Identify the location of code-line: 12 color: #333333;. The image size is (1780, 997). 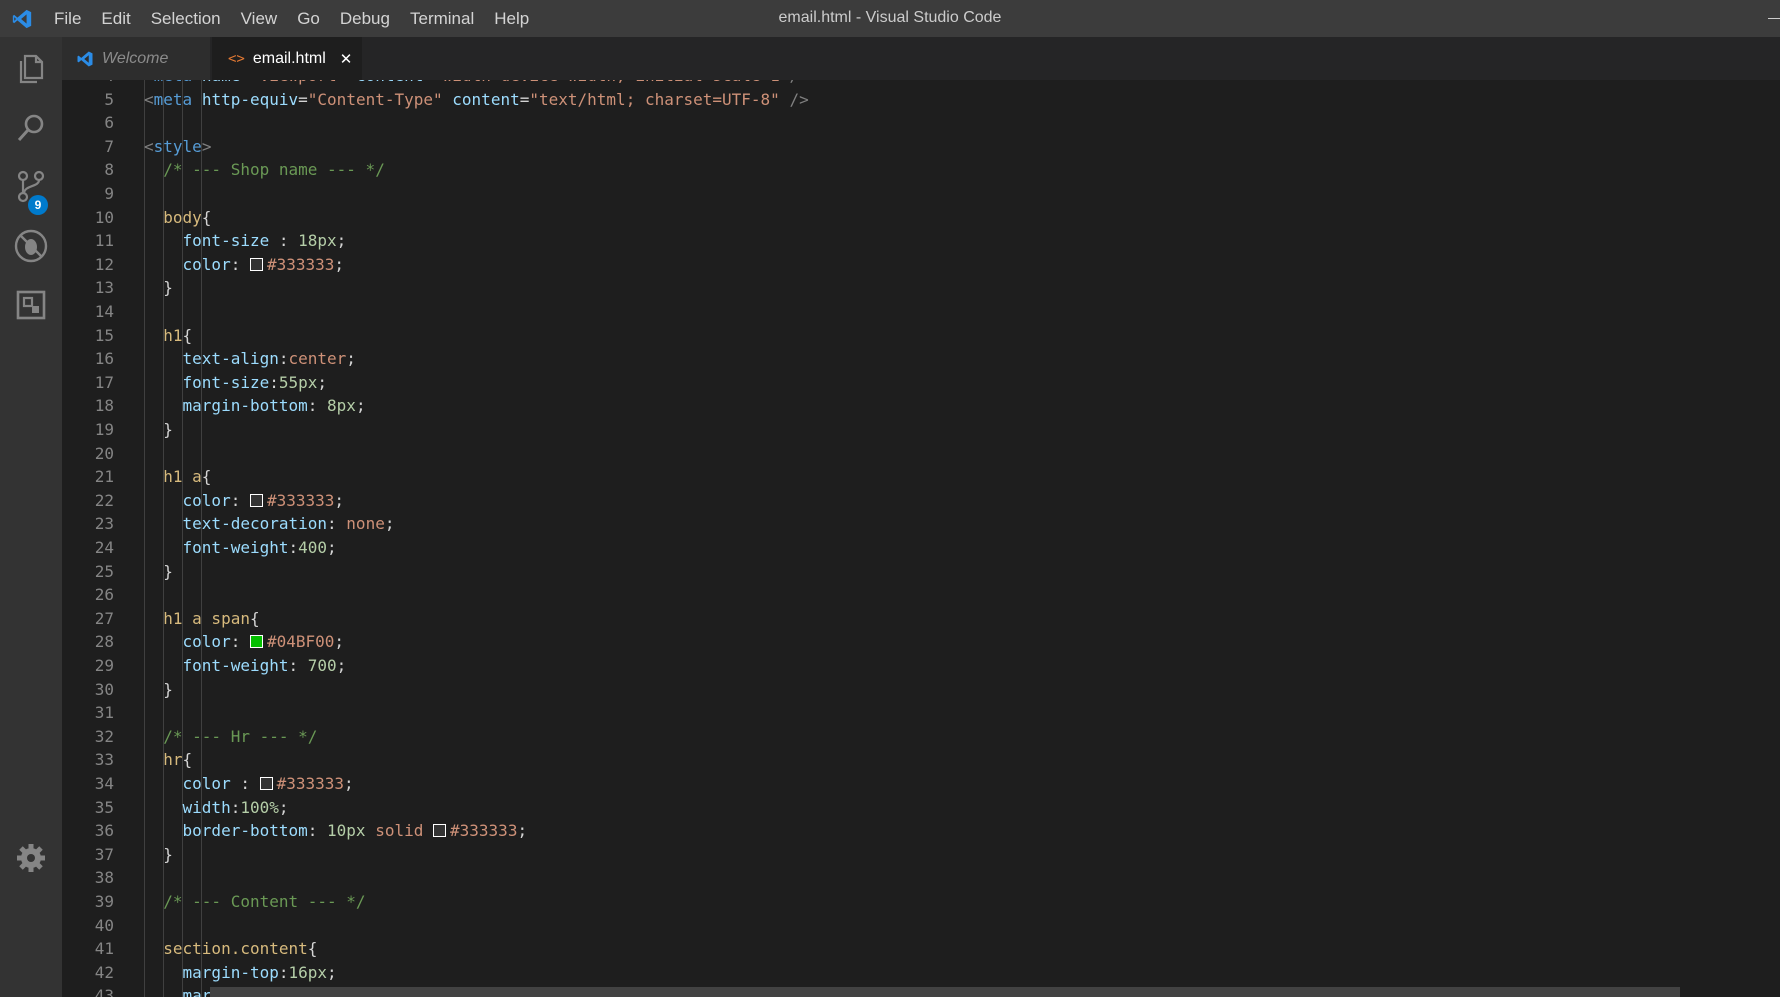
(921, 265).